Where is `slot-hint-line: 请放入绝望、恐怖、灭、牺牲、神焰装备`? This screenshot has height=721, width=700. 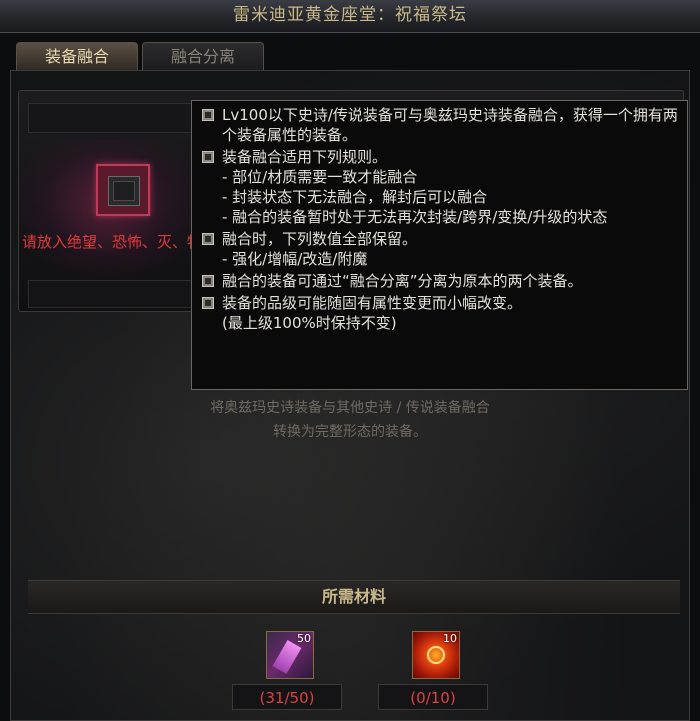
slot-hint-line: 请放入绝望、恐怖、灭、牺牲、神焰装备 is located at coordinates (112, 242).